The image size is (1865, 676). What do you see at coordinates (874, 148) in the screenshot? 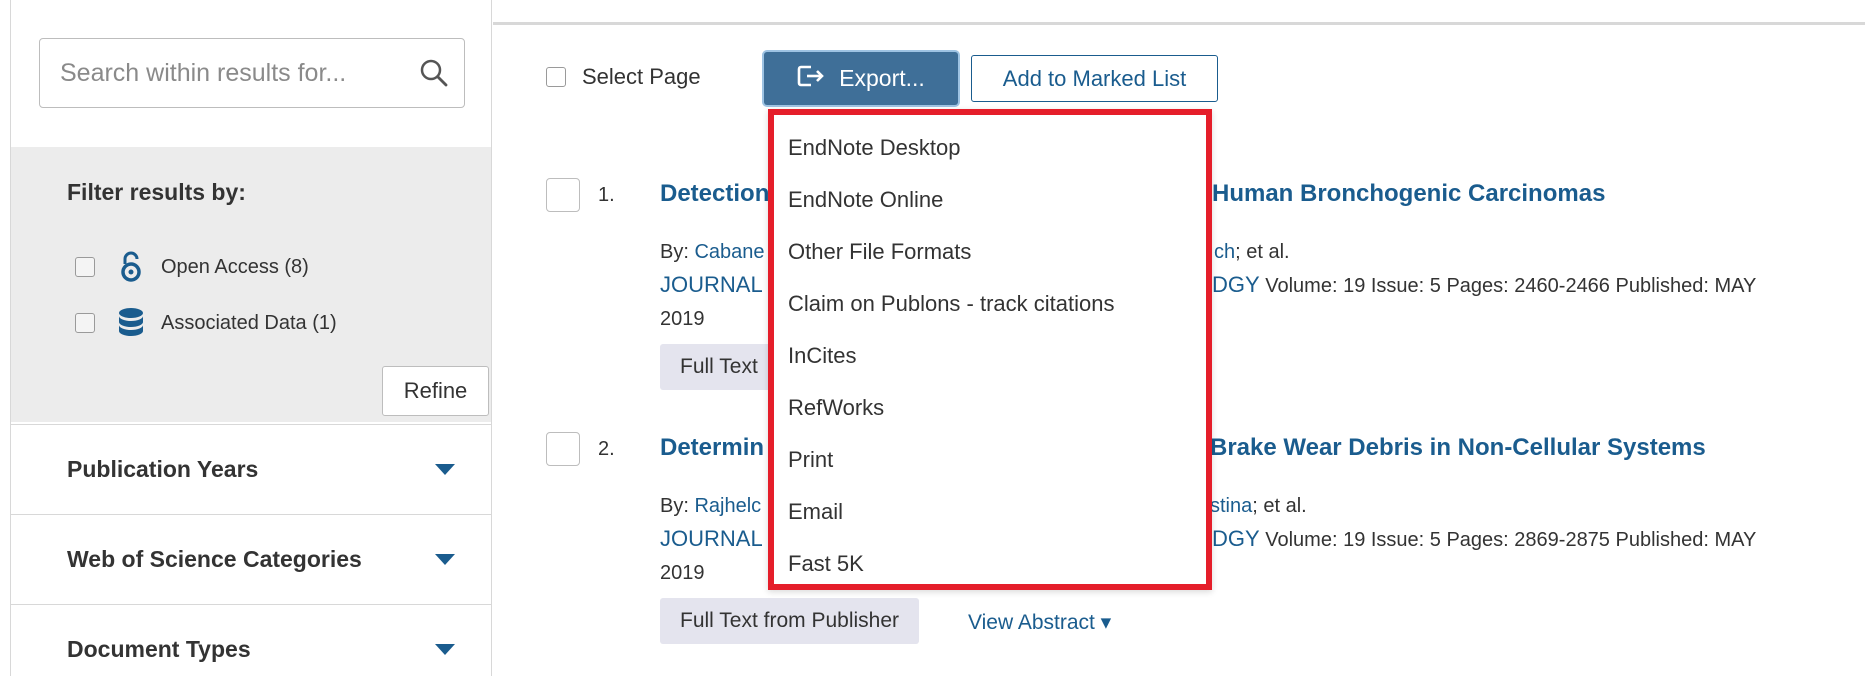
I see `menu-item-endnote-desktop: EndNote Desktop` at bounding box center [874, 148].